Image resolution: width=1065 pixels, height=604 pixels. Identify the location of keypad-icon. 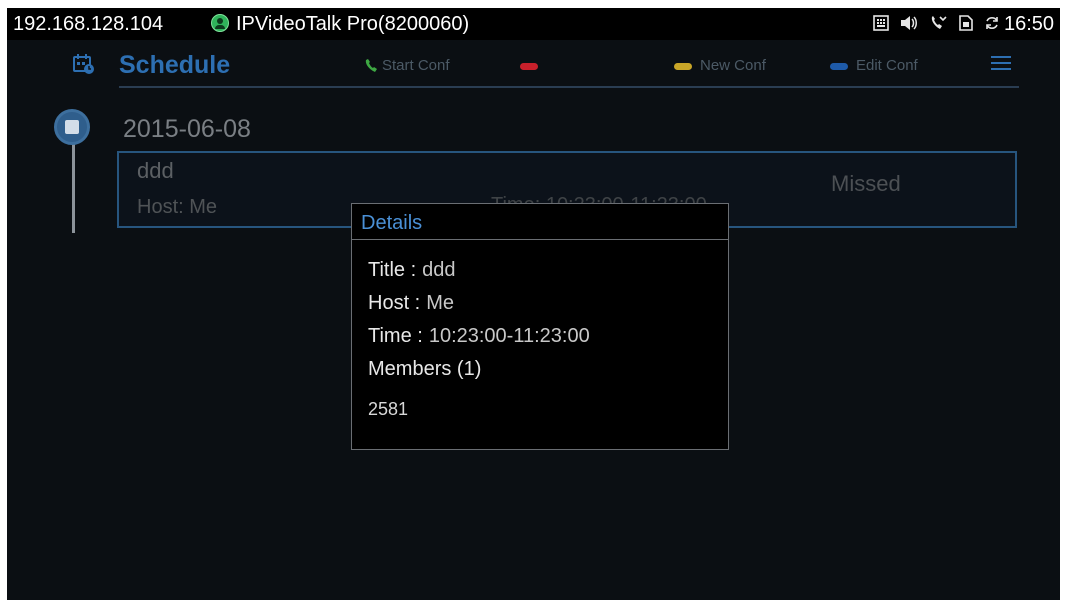
(881, 23).